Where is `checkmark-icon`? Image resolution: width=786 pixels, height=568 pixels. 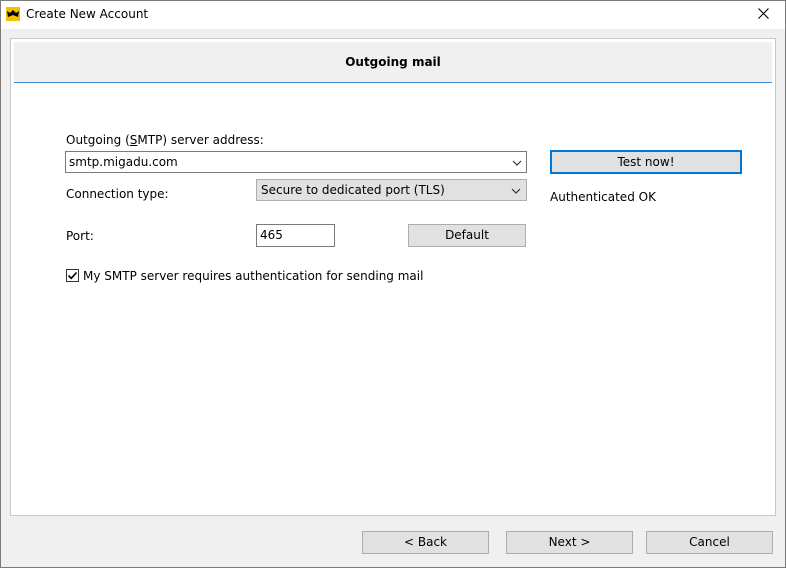
checkmark-icon is located at coordinates (72, 275).